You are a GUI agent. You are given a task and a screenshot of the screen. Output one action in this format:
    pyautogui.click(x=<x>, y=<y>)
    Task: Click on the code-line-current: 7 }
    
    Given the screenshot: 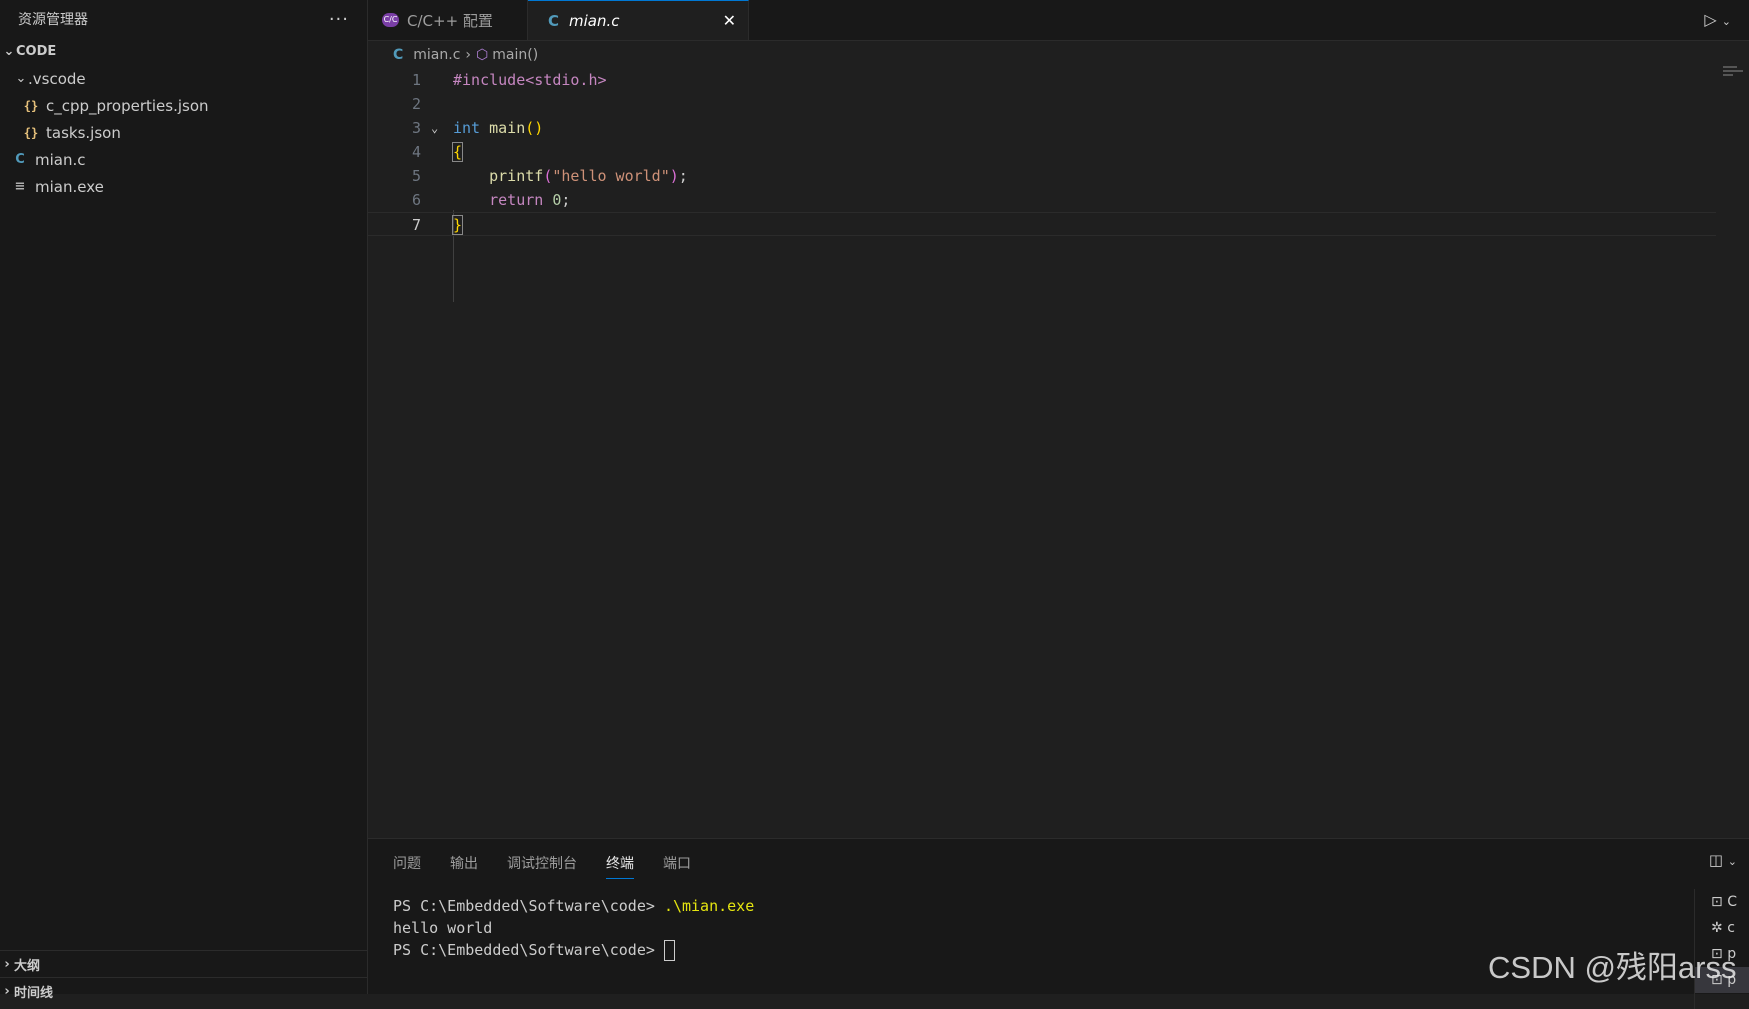 What is the action you would take?
    pyautogui.click(x=1042, y=224)
    